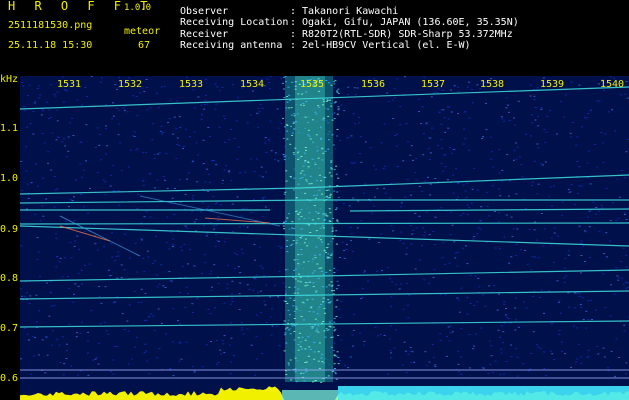  Describe the element at coordinates (191, 84) in the screenshot. I see `time-tick-label: 1533` at that location.